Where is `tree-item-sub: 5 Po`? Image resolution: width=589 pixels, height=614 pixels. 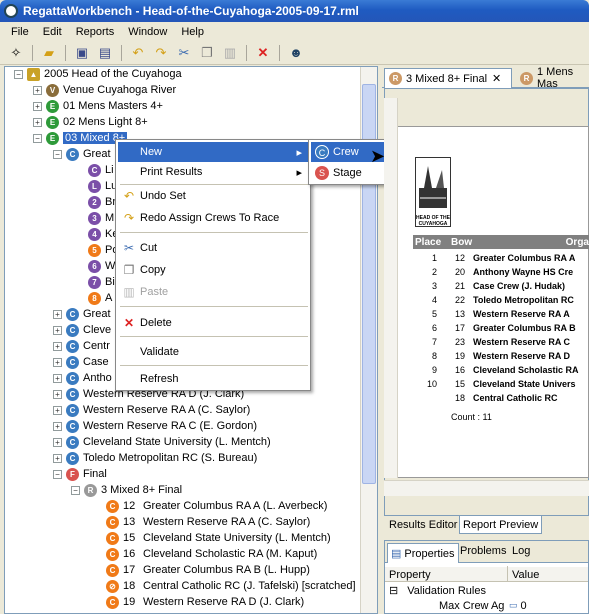 tree-item-sub: 5 Po is located at coordinates (103, 250).